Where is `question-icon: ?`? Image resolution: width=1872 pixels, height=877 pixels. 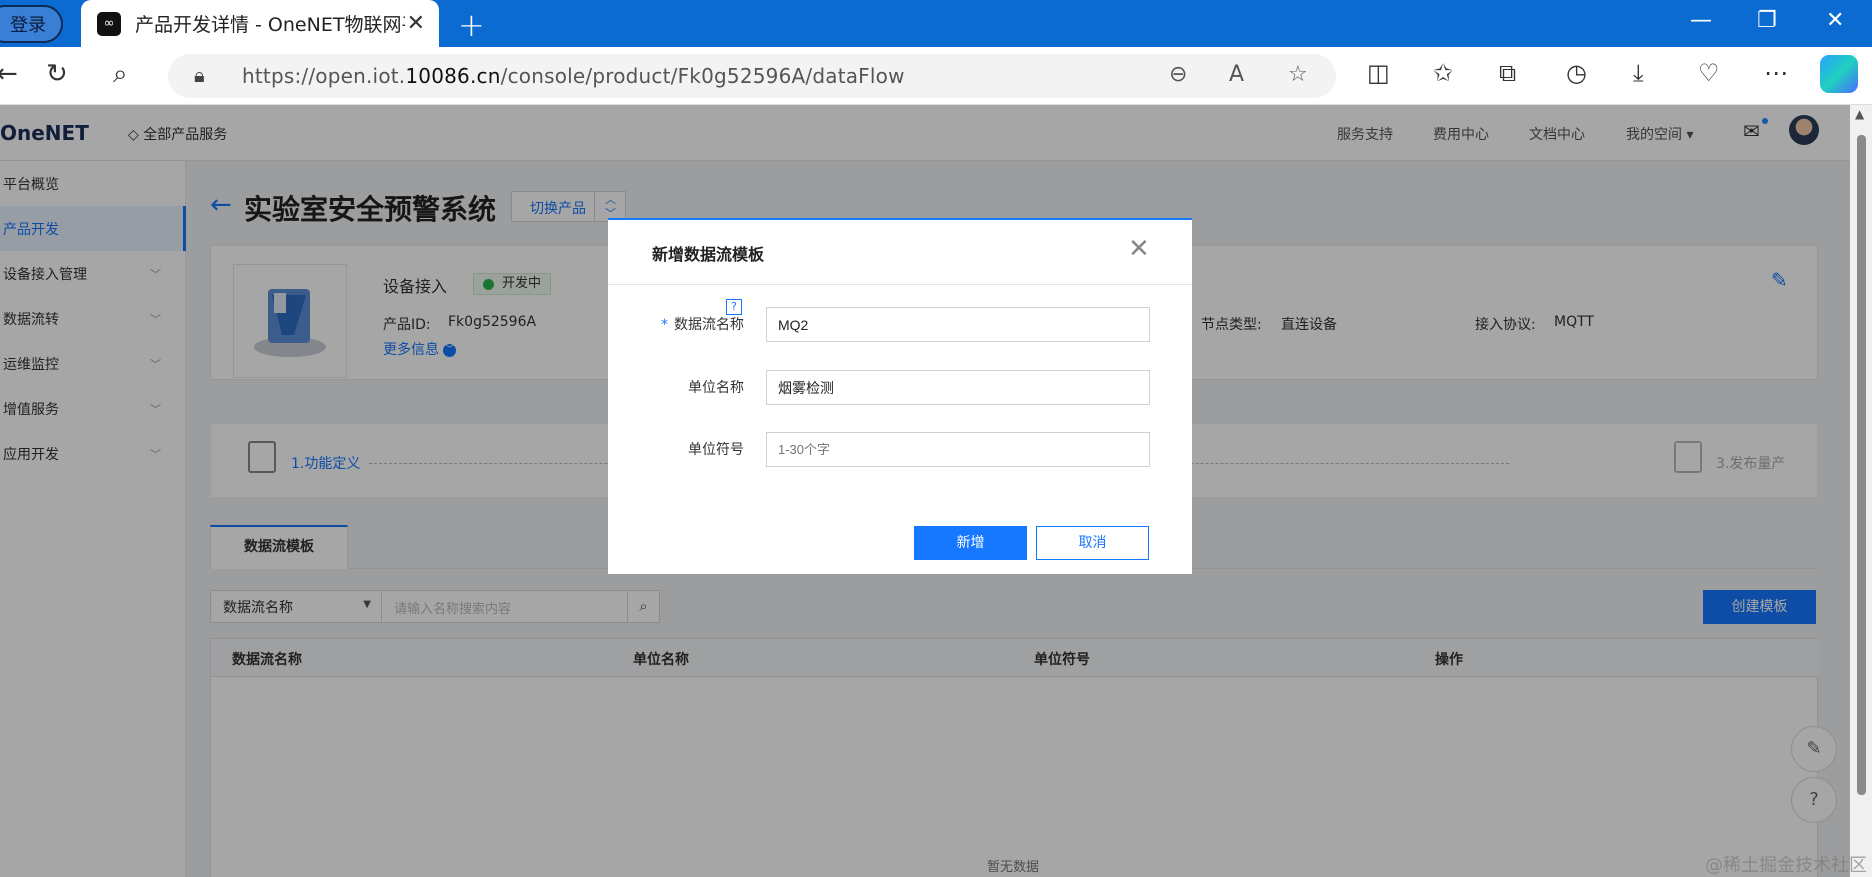
question-icon: ? is located at coordinates (734, 307).